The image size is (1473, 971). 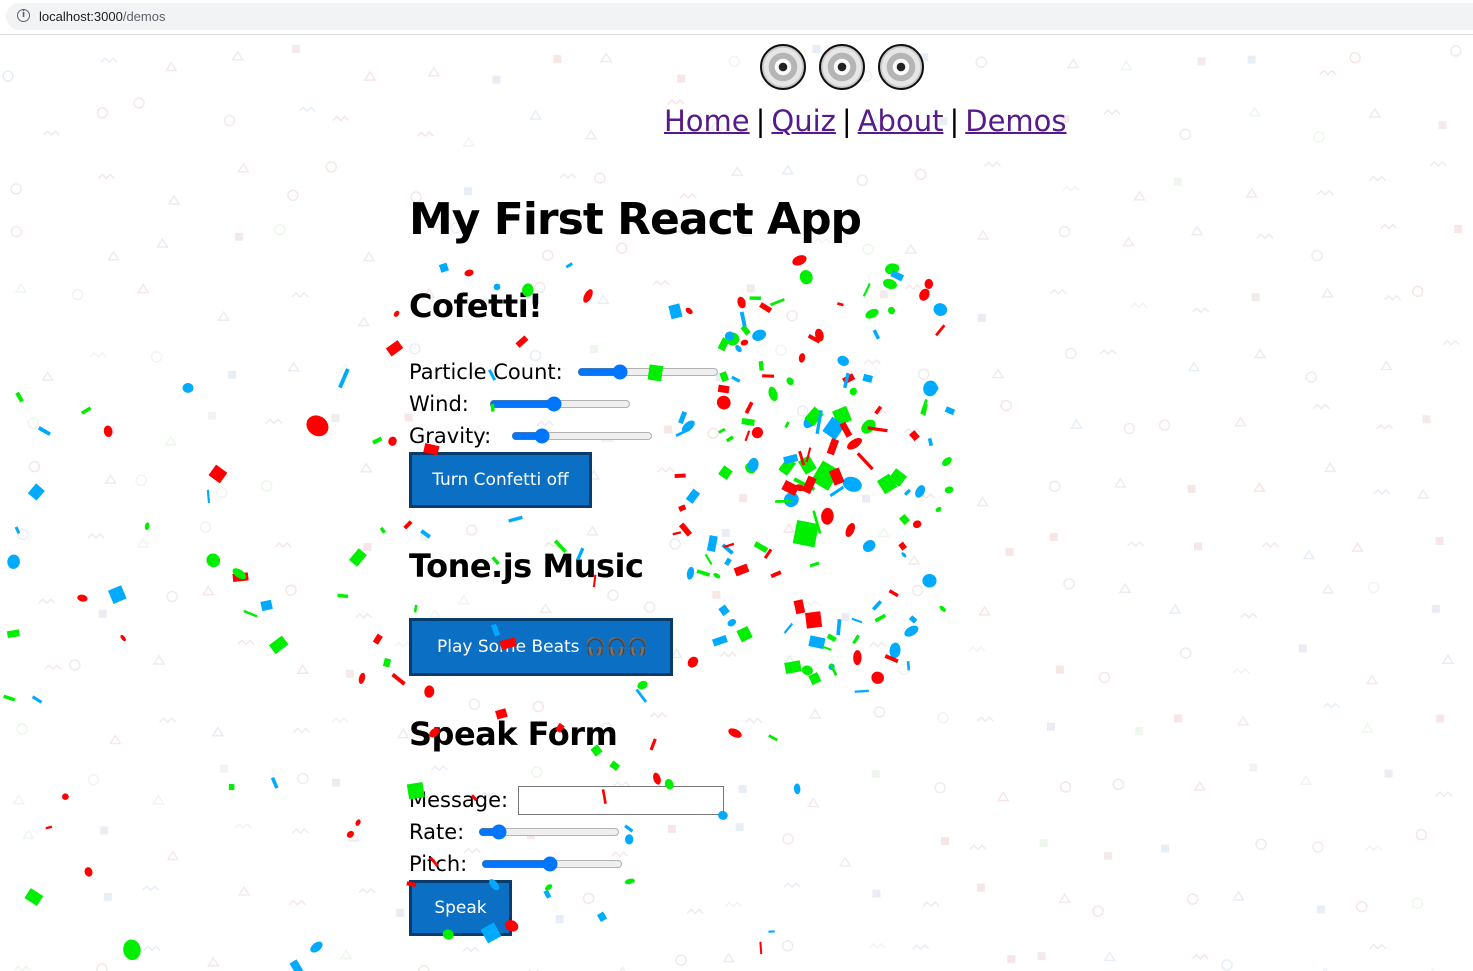 What do you see at coordinates (513, 734) in the screenshot?
I see `speak-heading: Speak Form` at bounding box center [513, 734].